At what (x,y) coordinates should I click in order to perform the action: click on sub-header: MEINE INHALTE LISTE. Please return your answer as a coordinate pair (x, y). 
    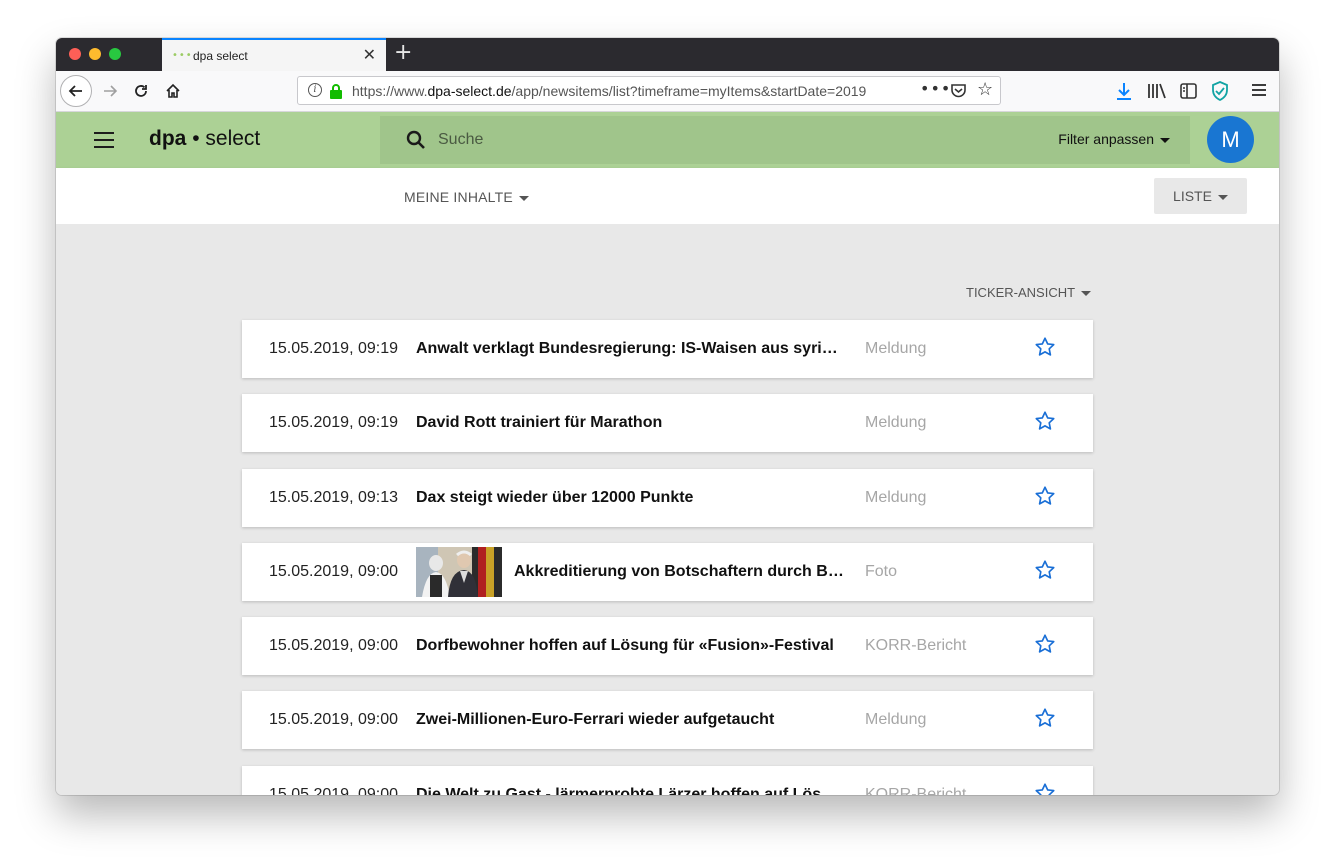
    Looking at the image, I should click on (667, 196).